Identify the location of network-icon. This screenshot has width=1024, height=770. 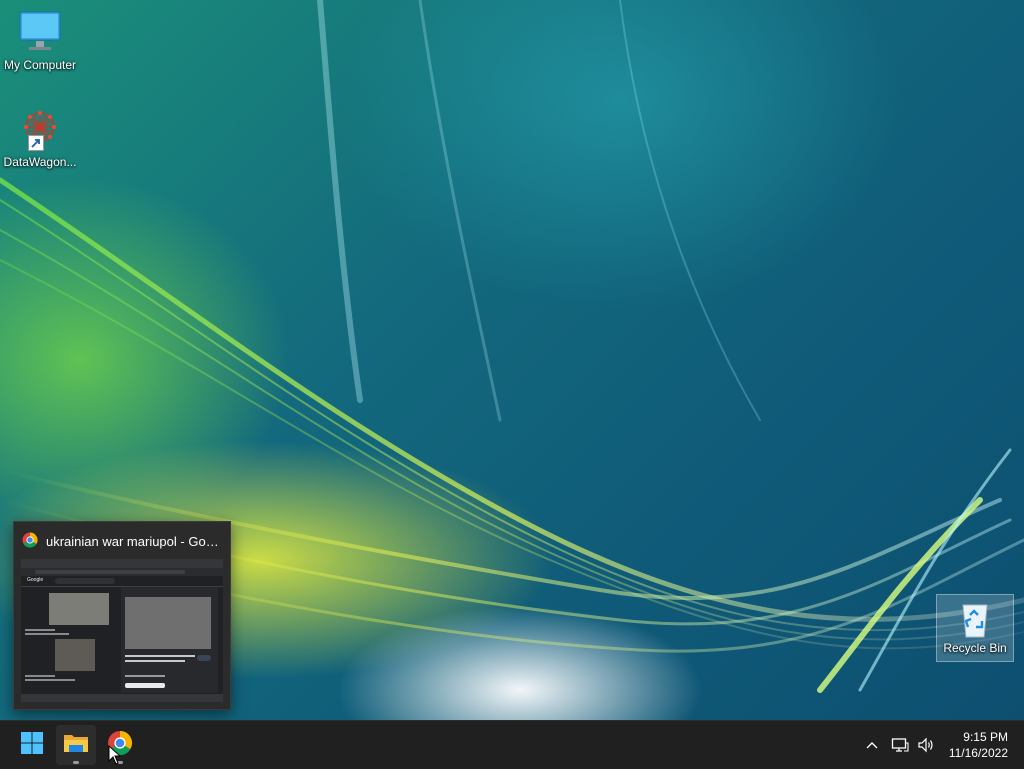
(900, 745).